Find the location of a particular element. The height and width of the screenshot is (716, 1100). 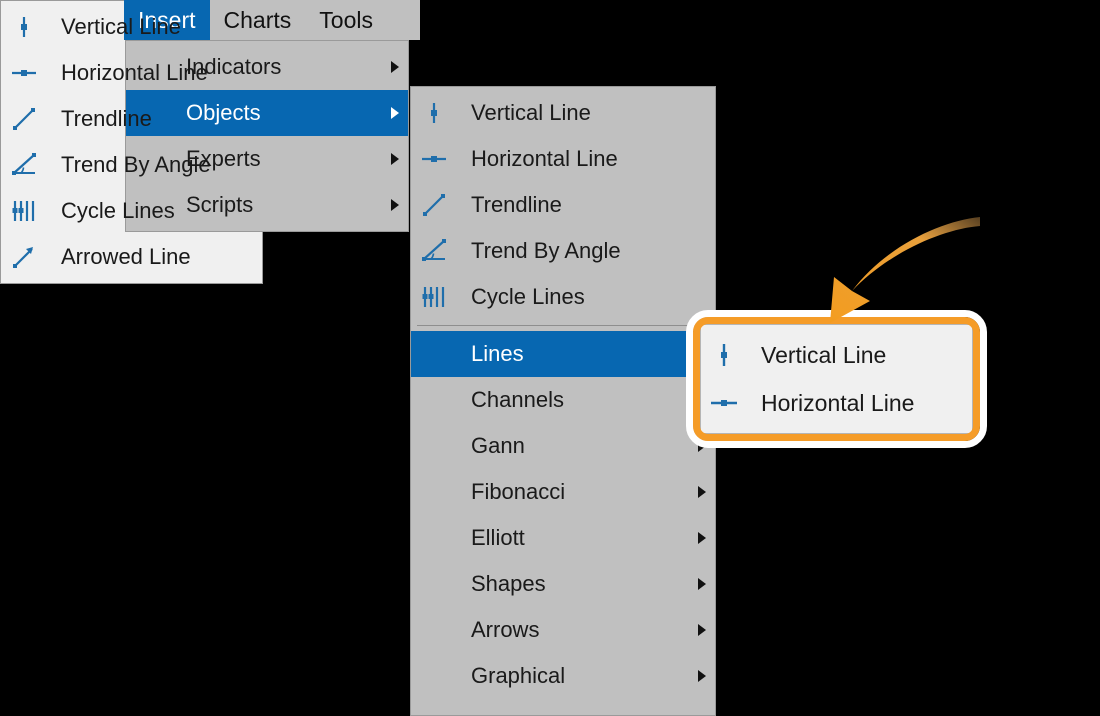

callout-content: Vertical Line Horizontal Line is located at coordinates (836, 379).